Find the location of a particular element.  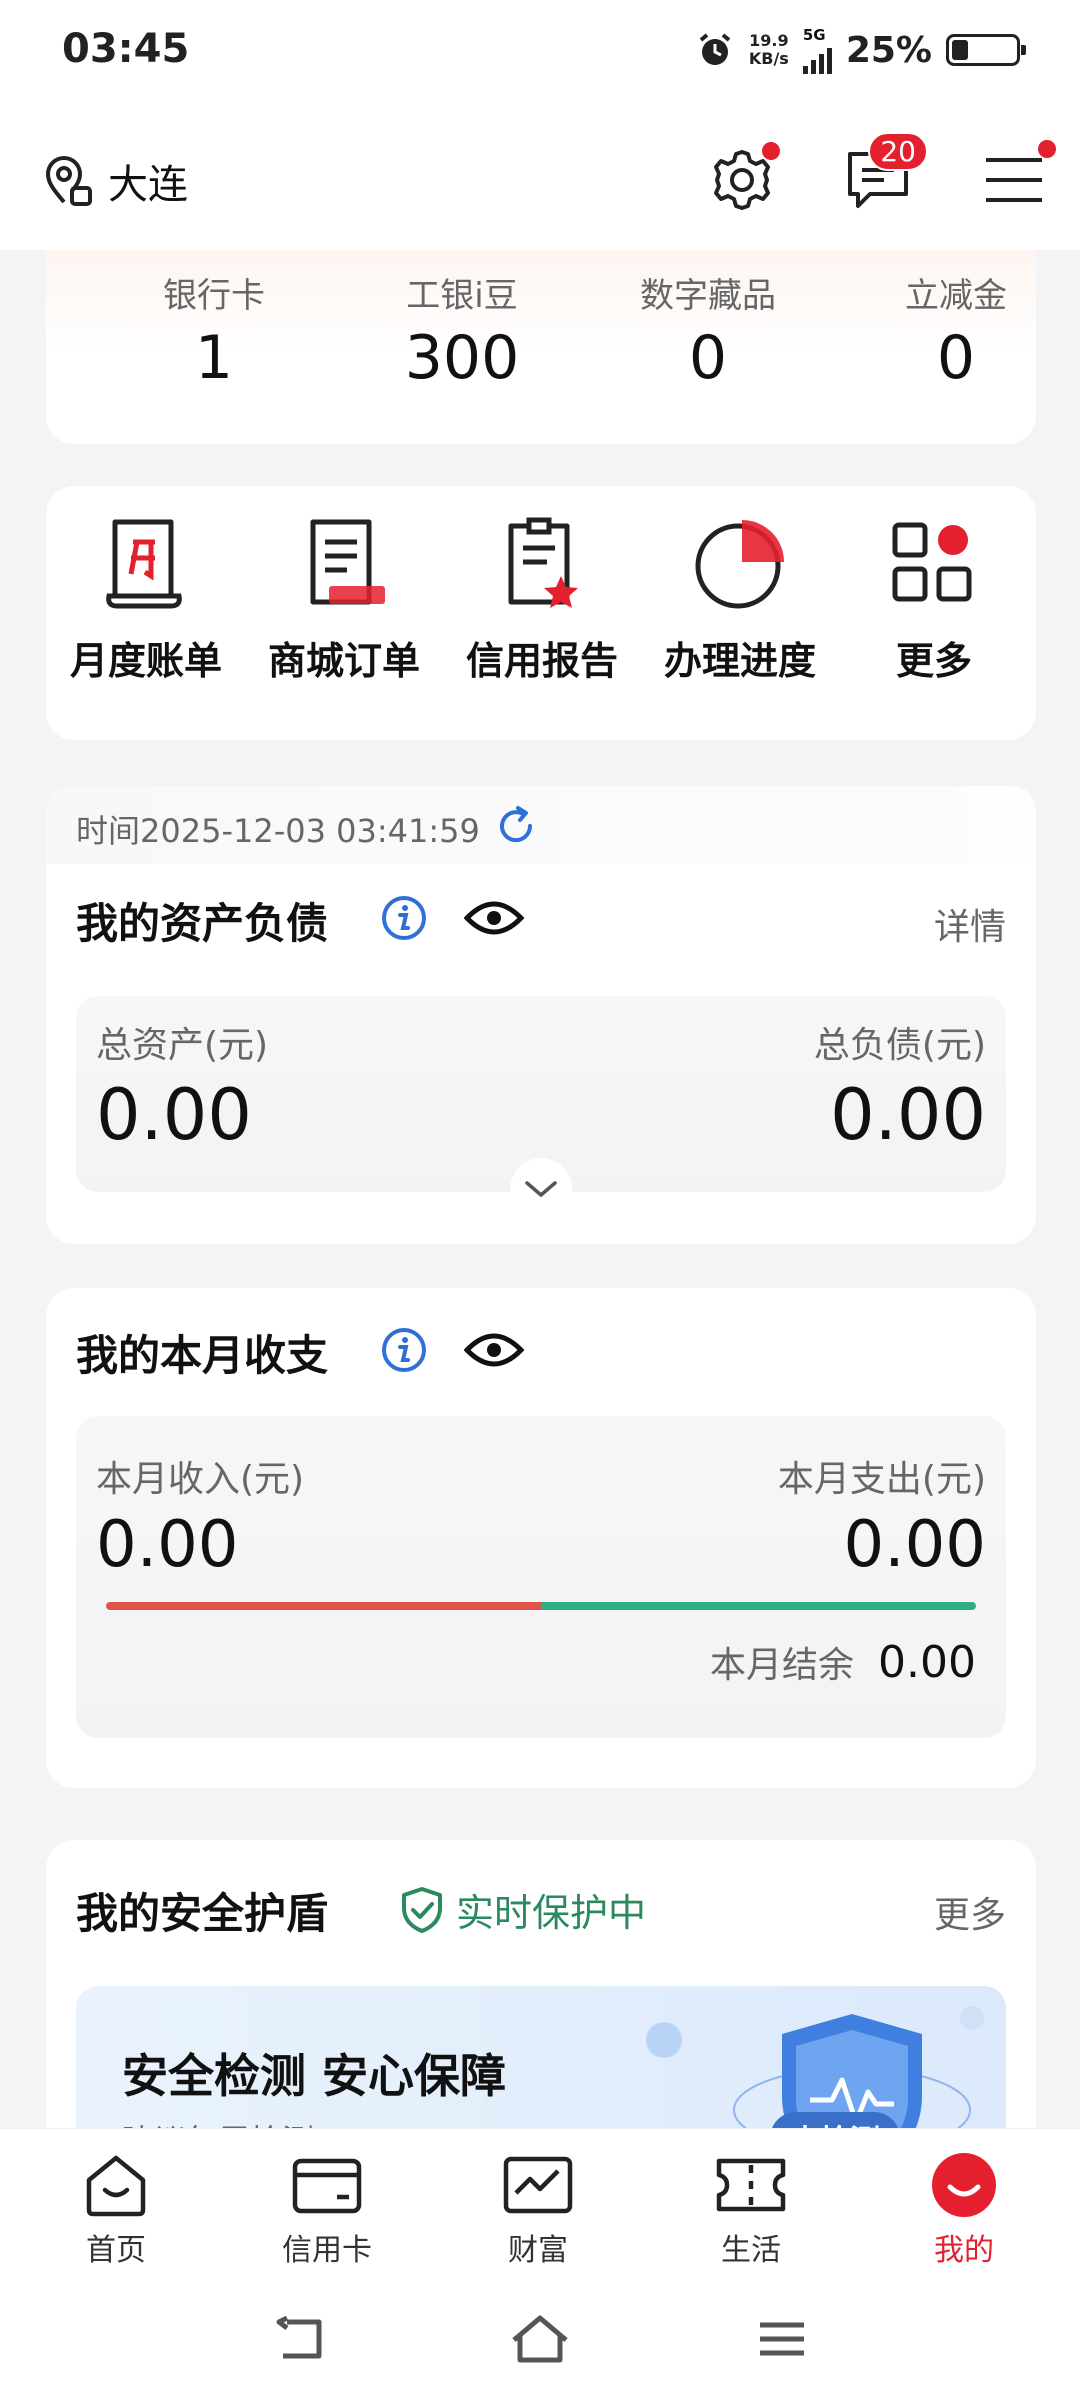

shortcut-mall-orders: 商城订单 is located at coordinates (344, 599).